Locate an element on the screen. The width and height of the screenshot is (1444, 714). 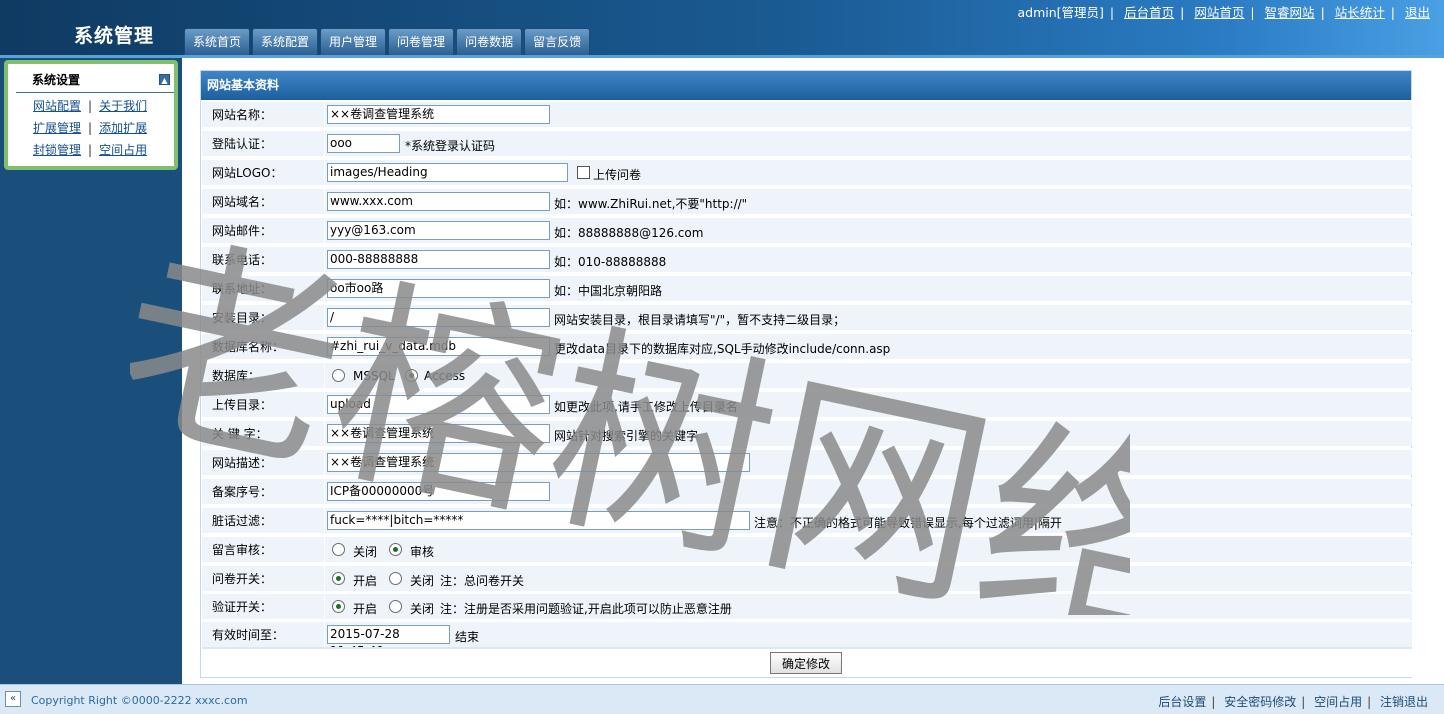
admin-home-link: 后台首页 is located at coordinates (1149, 12).